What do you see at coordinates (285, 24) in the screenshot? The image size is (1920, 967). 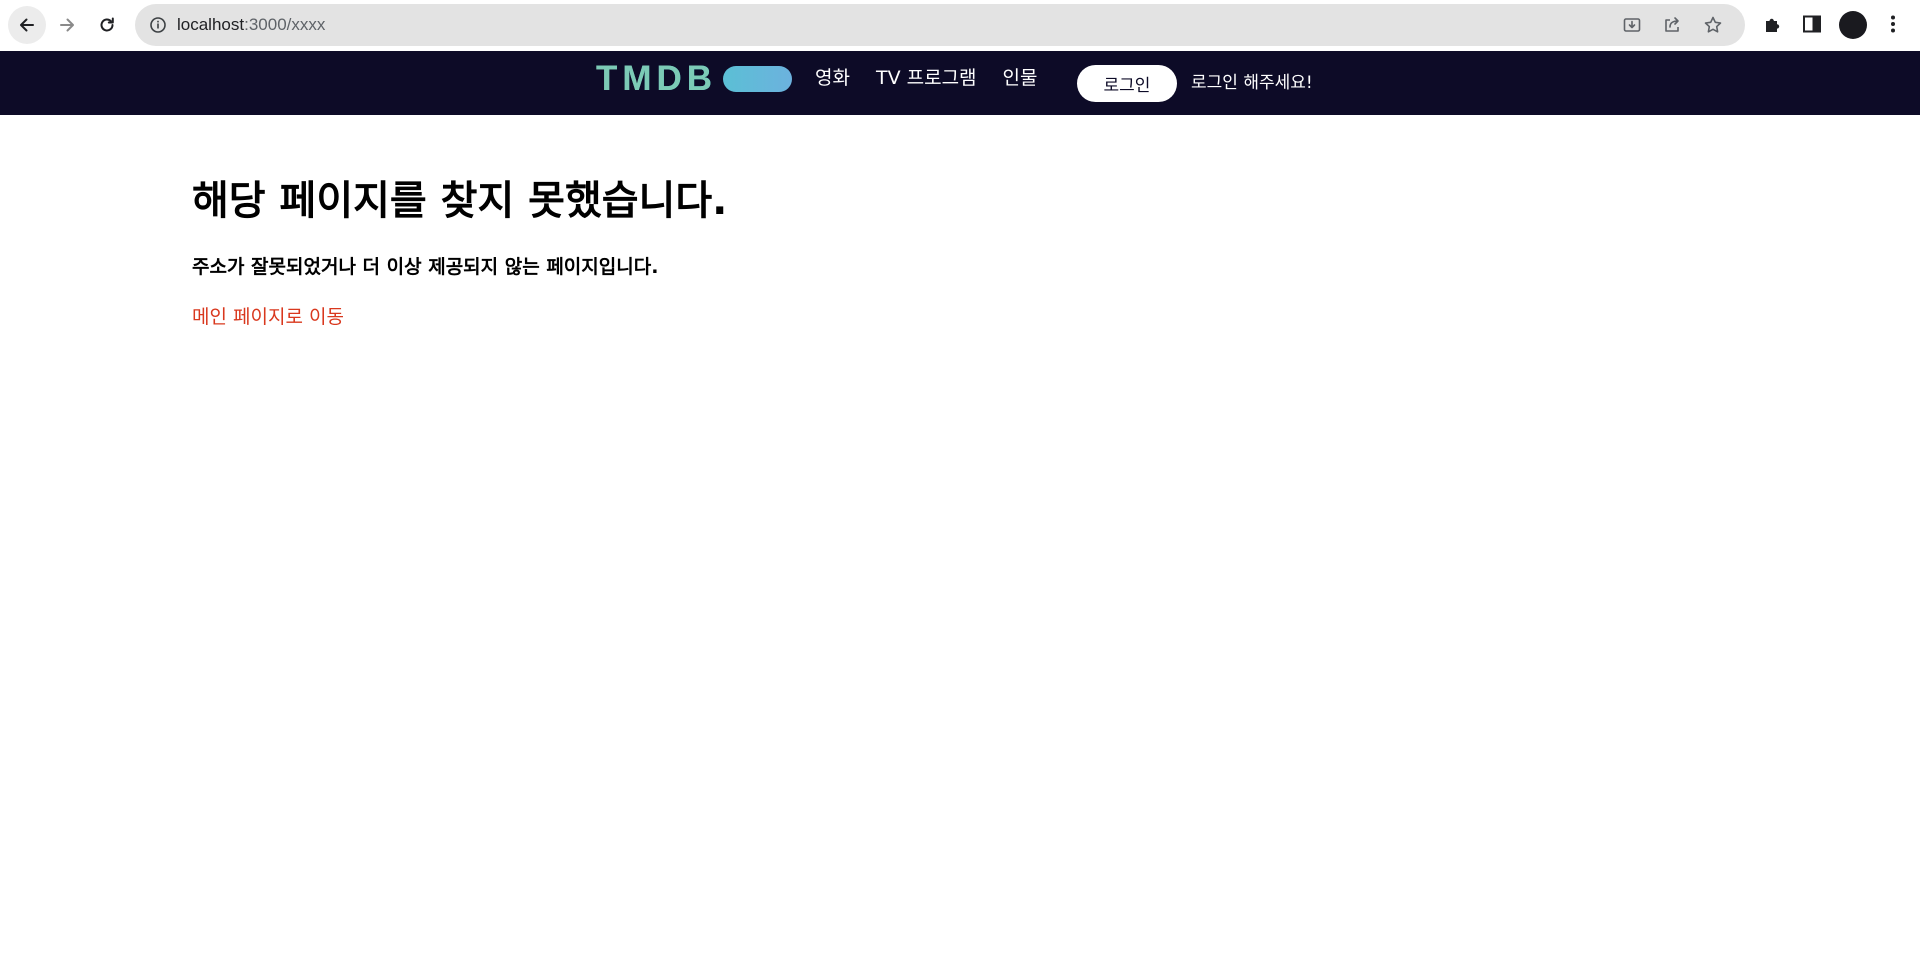 I see `url-path: :3000/xxxx` at bounding box center [285, 24].